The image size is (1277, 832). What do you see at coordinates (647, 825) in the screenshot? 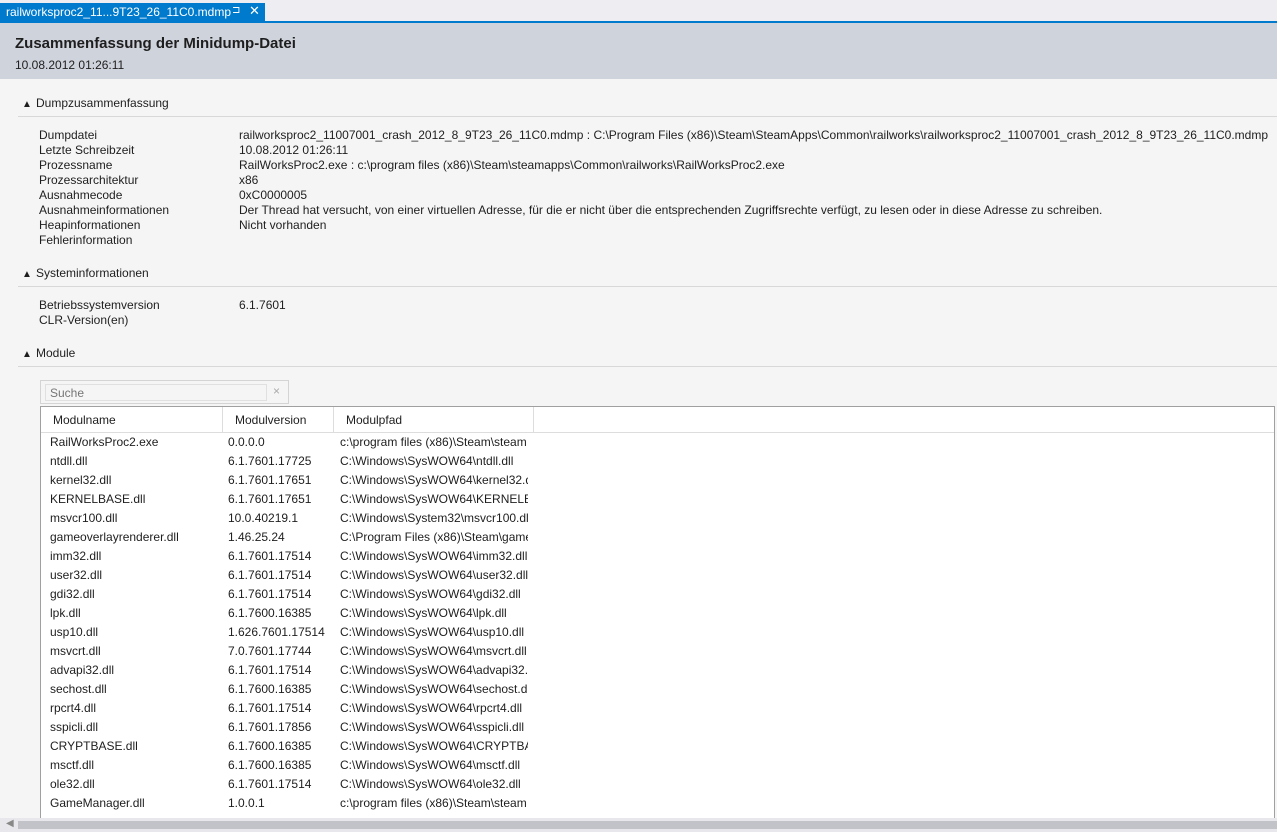
I see `scrollbar-thumb` at bounding box center [647, 825].